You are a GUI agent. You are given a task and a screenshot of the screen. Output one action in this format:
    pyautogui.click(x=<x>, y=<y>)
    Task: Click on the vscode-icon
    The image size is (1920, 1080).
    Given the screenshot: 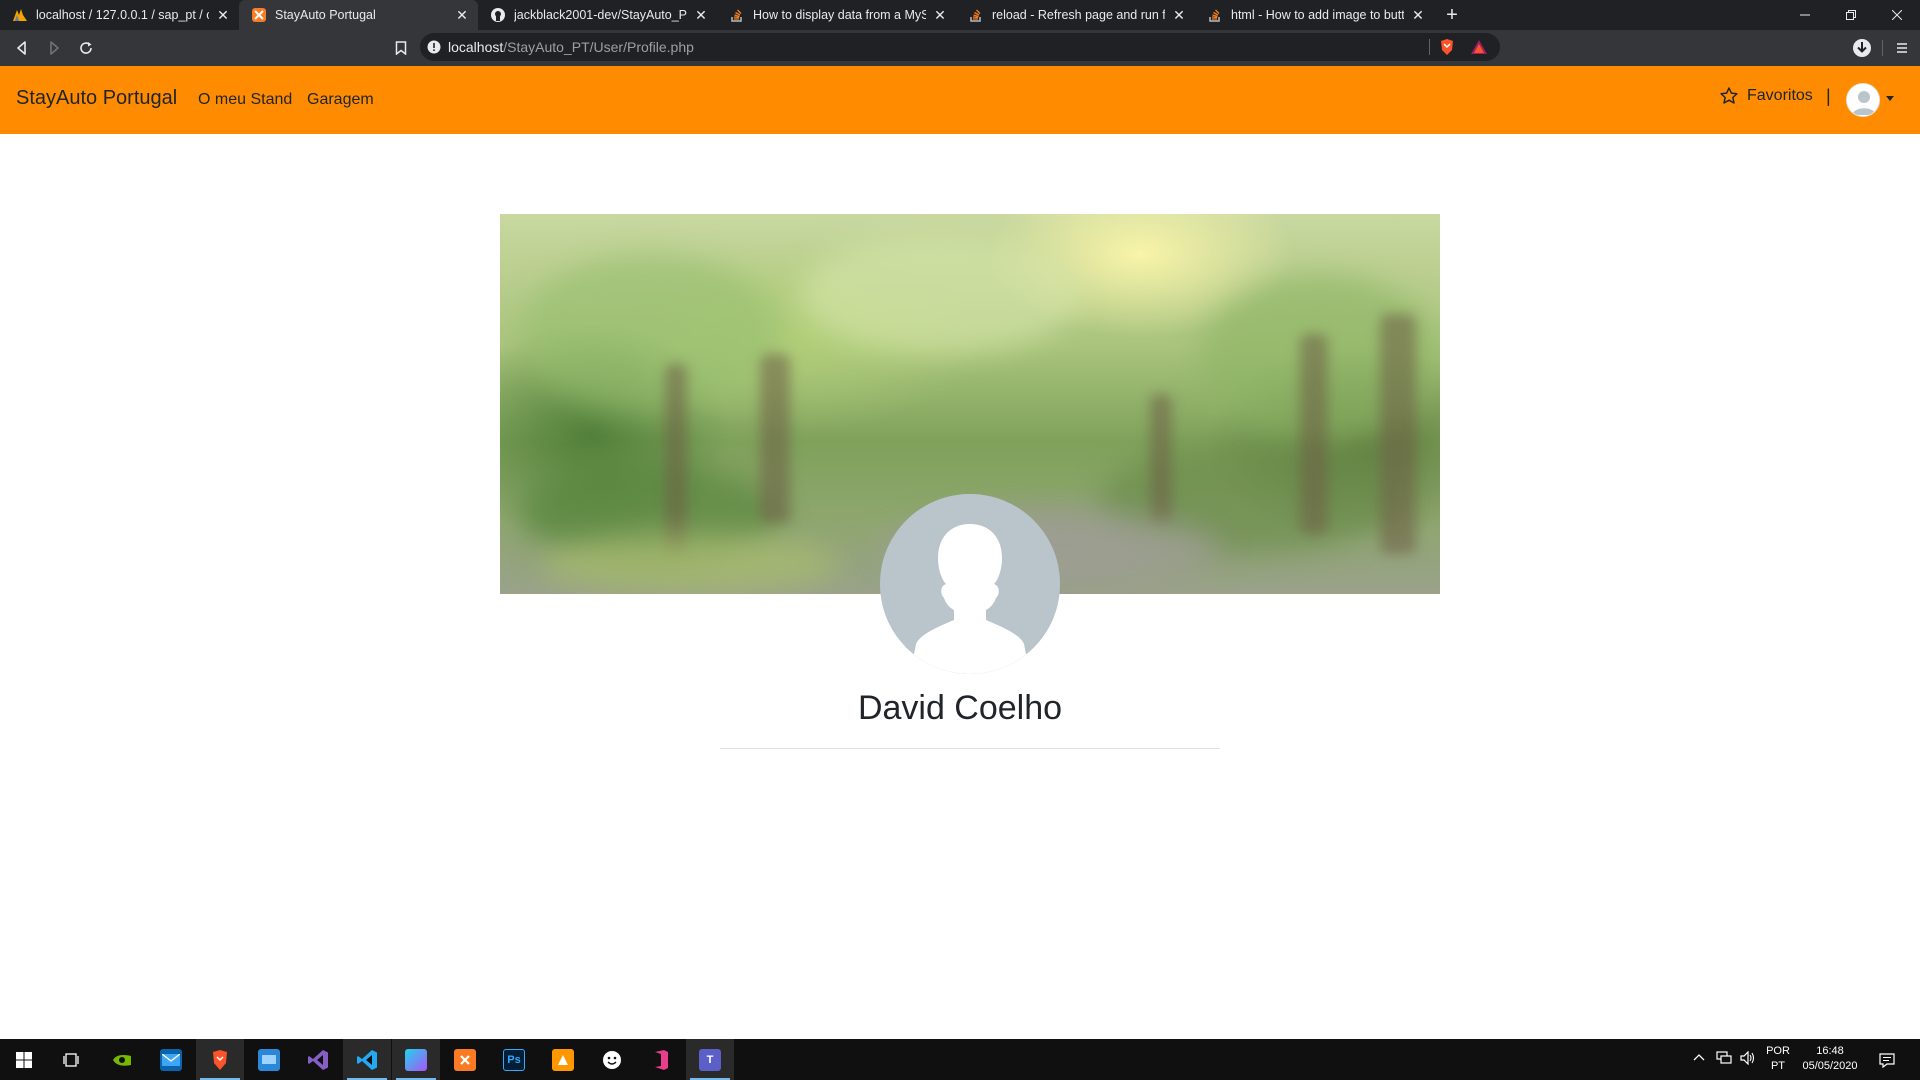 What is the action you would take?
    pyautogui.click(x=367, y=1059)
    